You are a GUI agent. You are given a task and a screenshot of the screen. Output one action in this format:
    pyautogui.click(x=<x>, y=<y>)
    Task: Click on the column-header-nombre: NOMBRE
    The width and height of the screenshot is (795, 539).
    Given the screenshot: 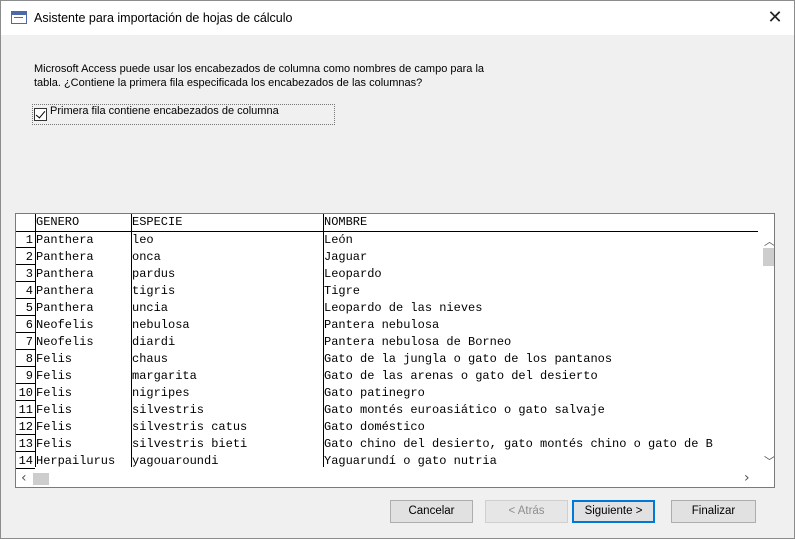 What is the action you would take?
    pyautogui.click(x=345, y=222)
    